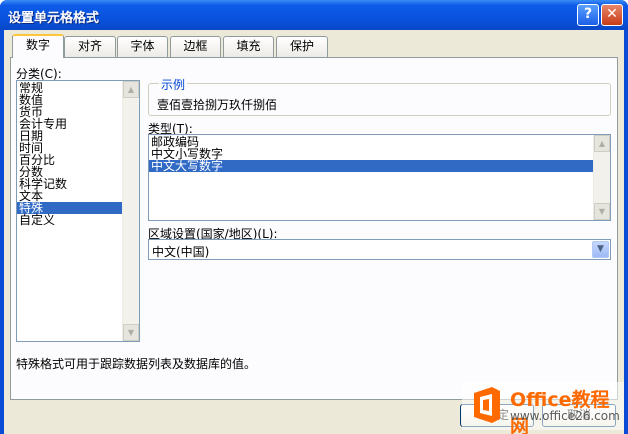 The image size is (628, 434). Describe the element at coordinates (173, 84) in the screenshot. I see `sample-label: 示例` at that location.